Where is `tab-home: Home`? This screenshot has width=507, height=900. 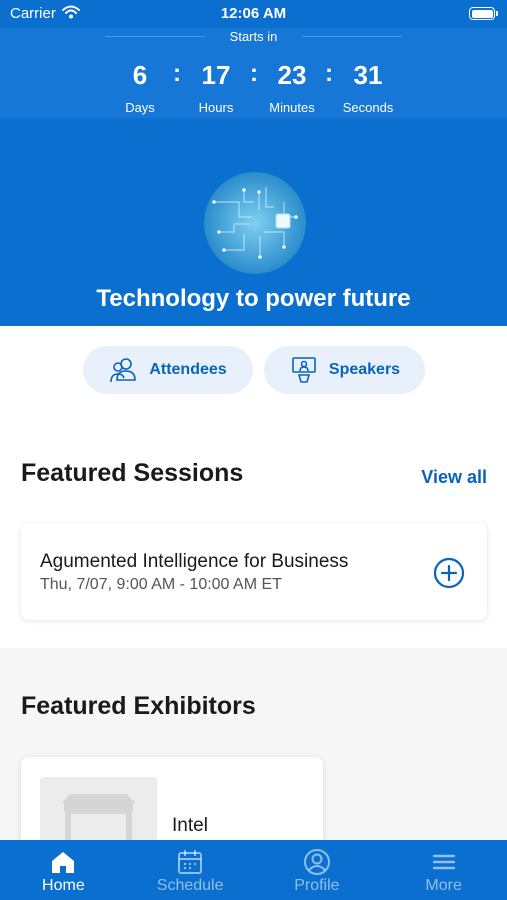 tab-home: Home is located at coordinates (63, 870).